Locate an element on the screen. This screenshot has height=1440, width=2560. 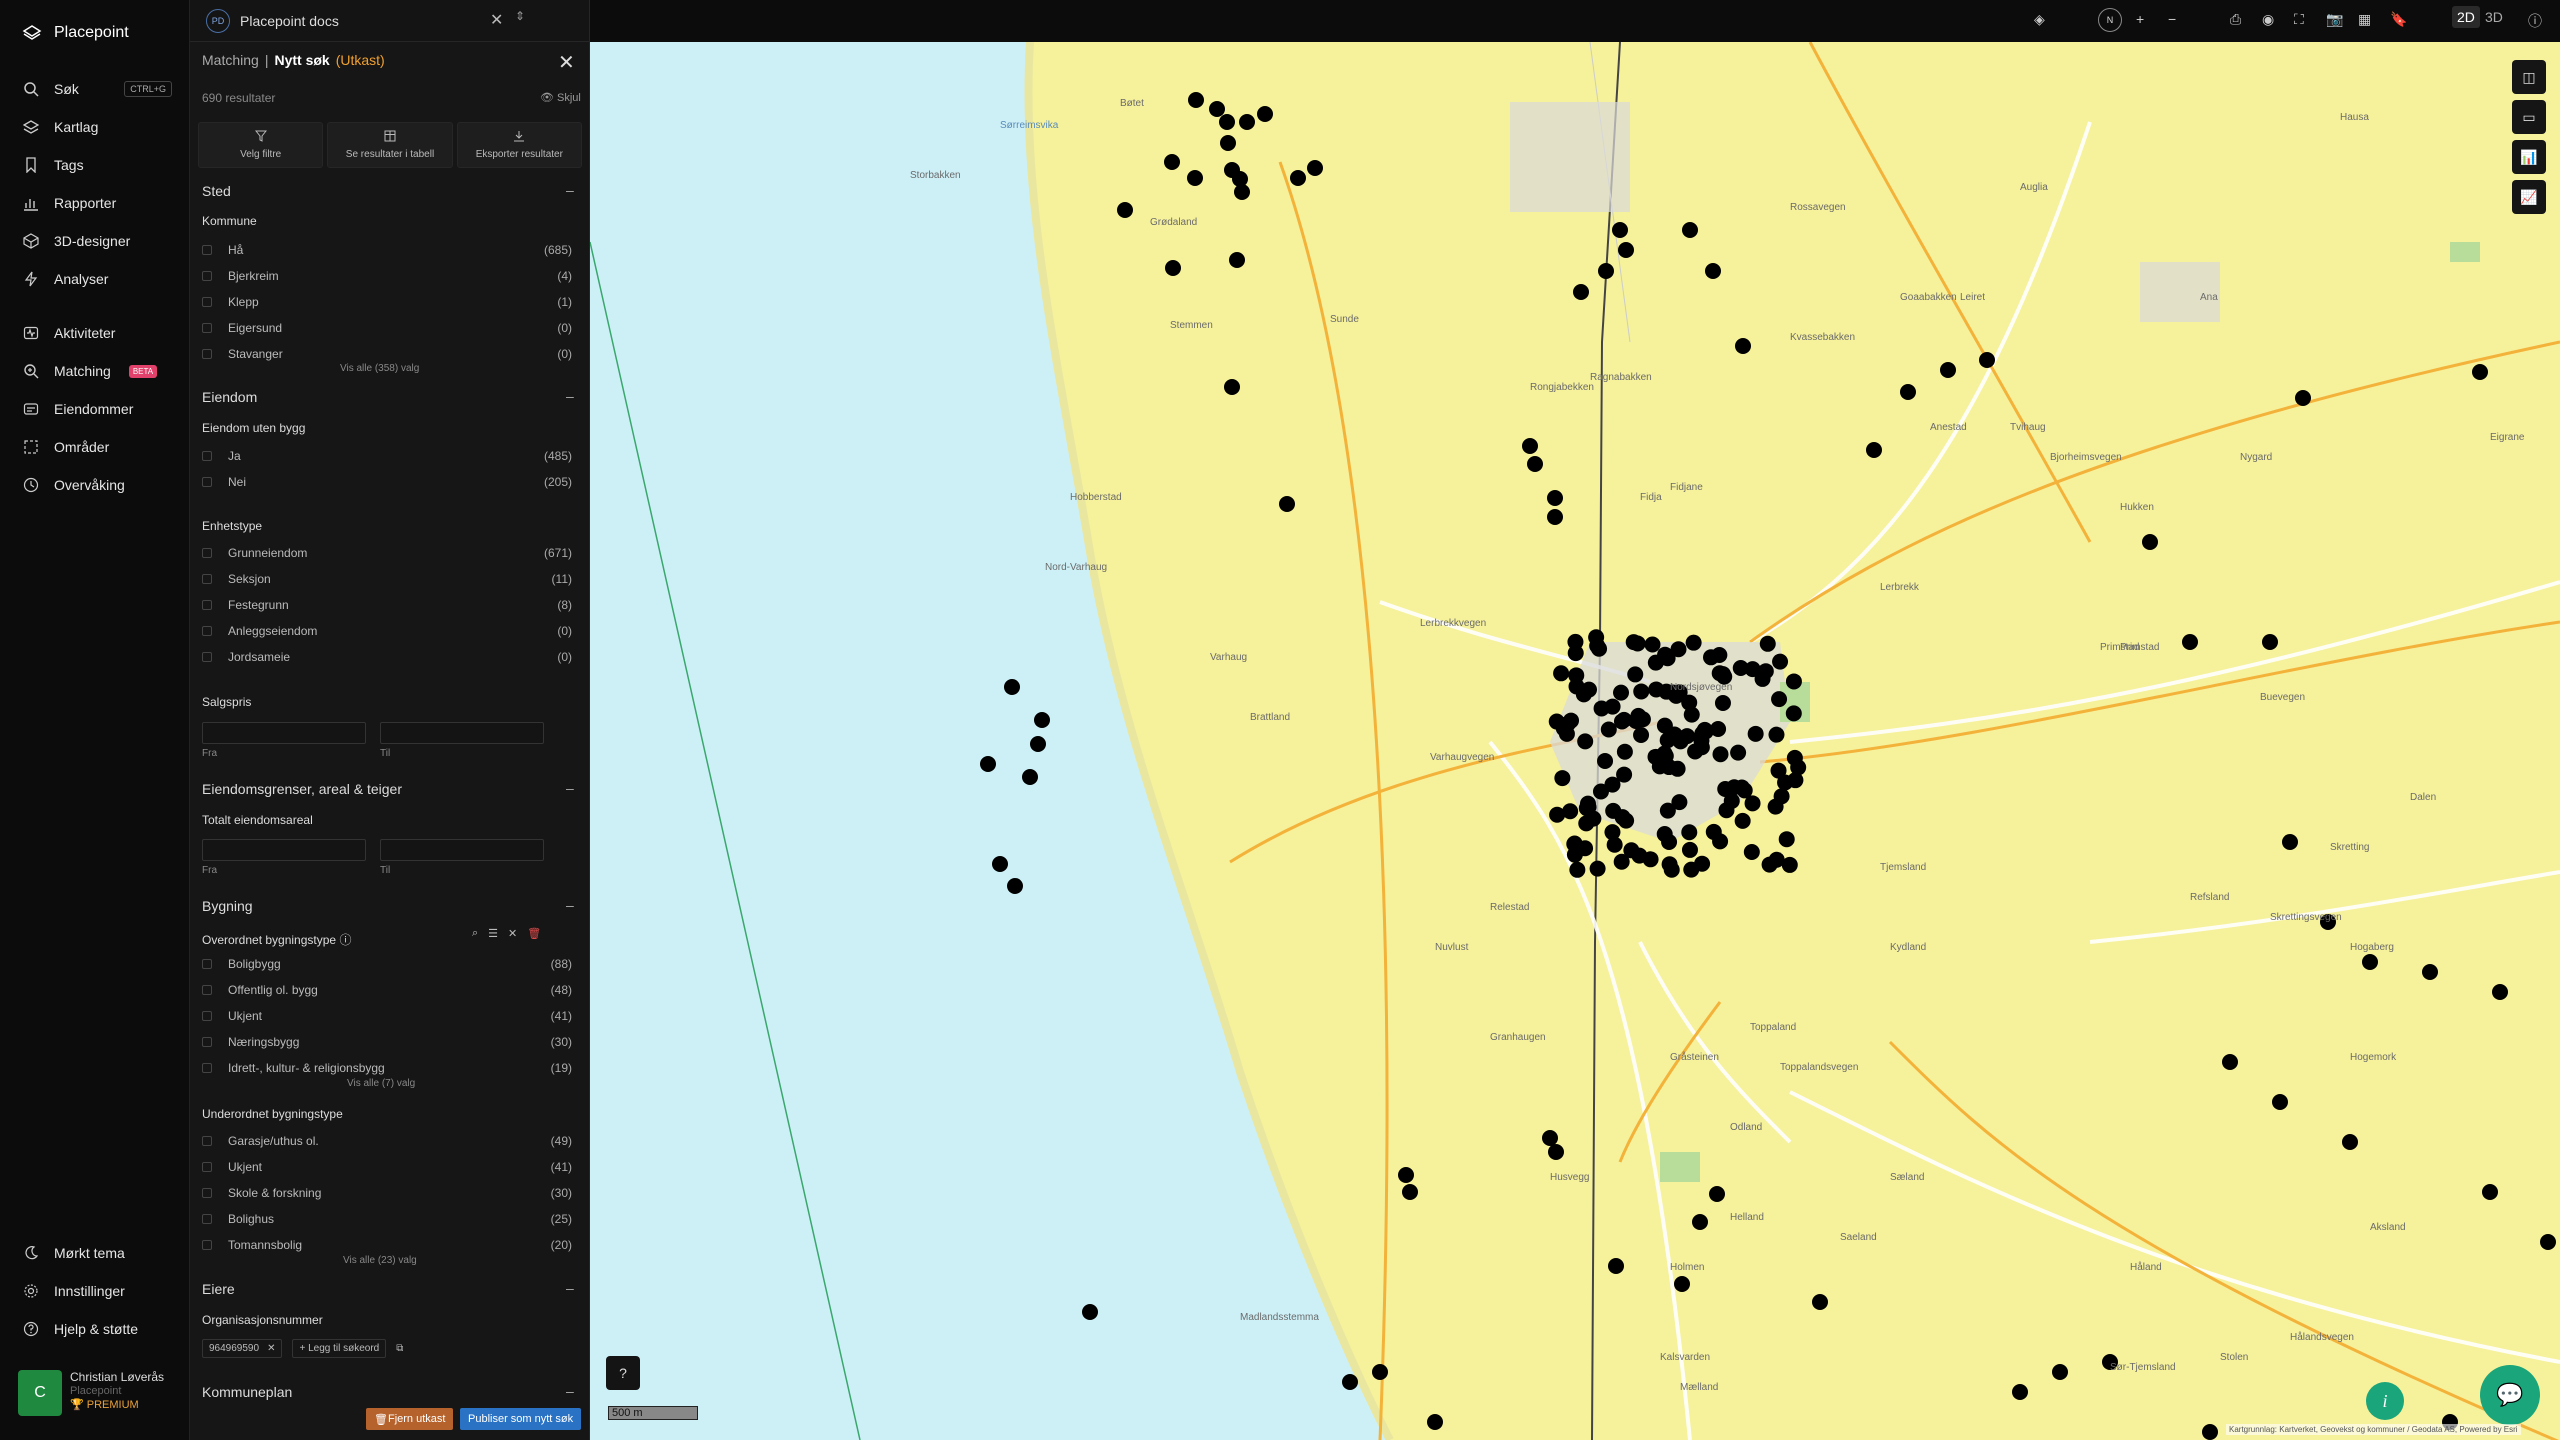
option-row: Bjerkreim (4) is located at coordinates (387, 276).